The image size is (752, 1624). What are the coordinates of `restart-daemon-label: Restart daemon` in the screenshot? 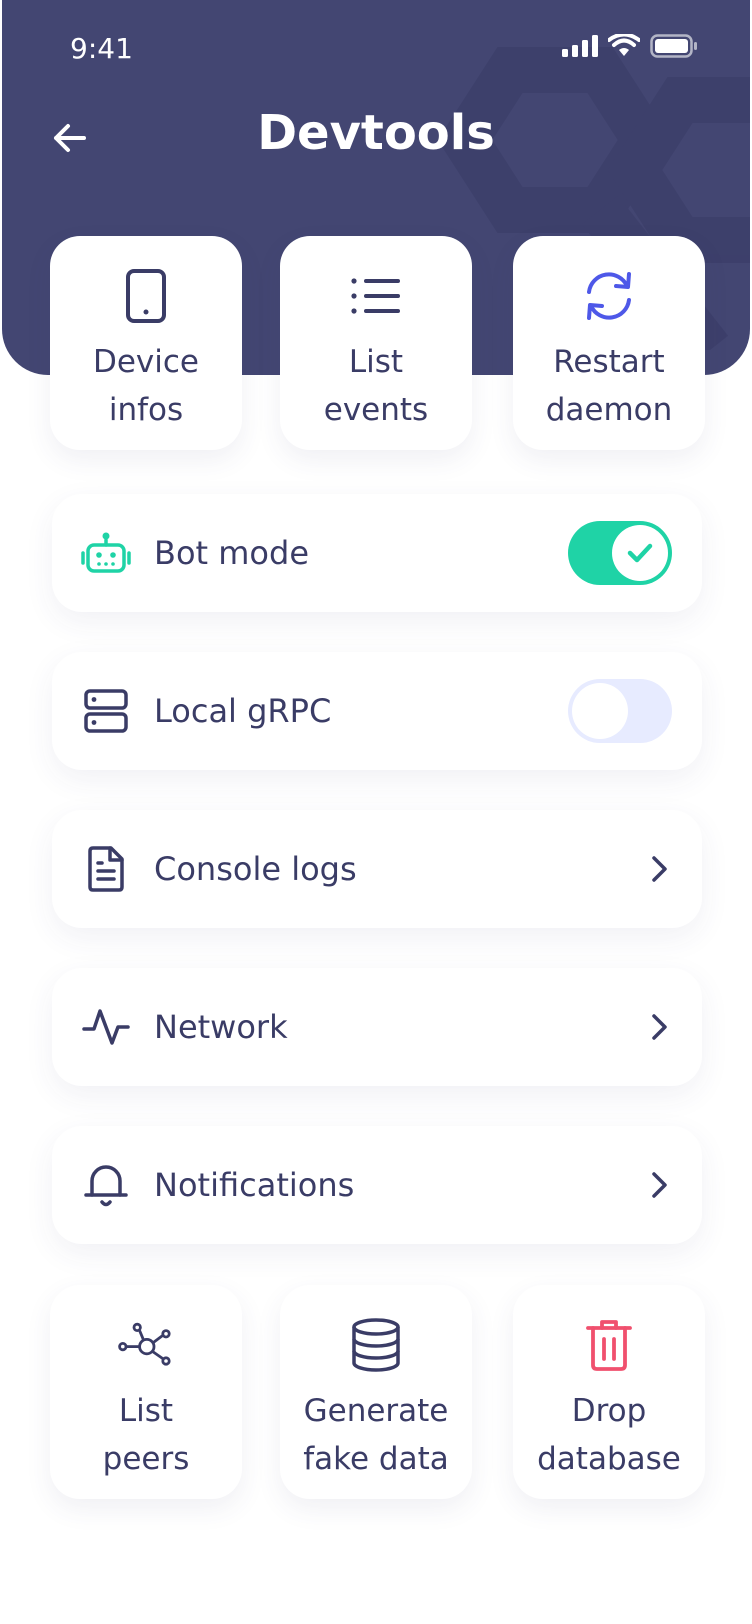 It's located at (609, 386).